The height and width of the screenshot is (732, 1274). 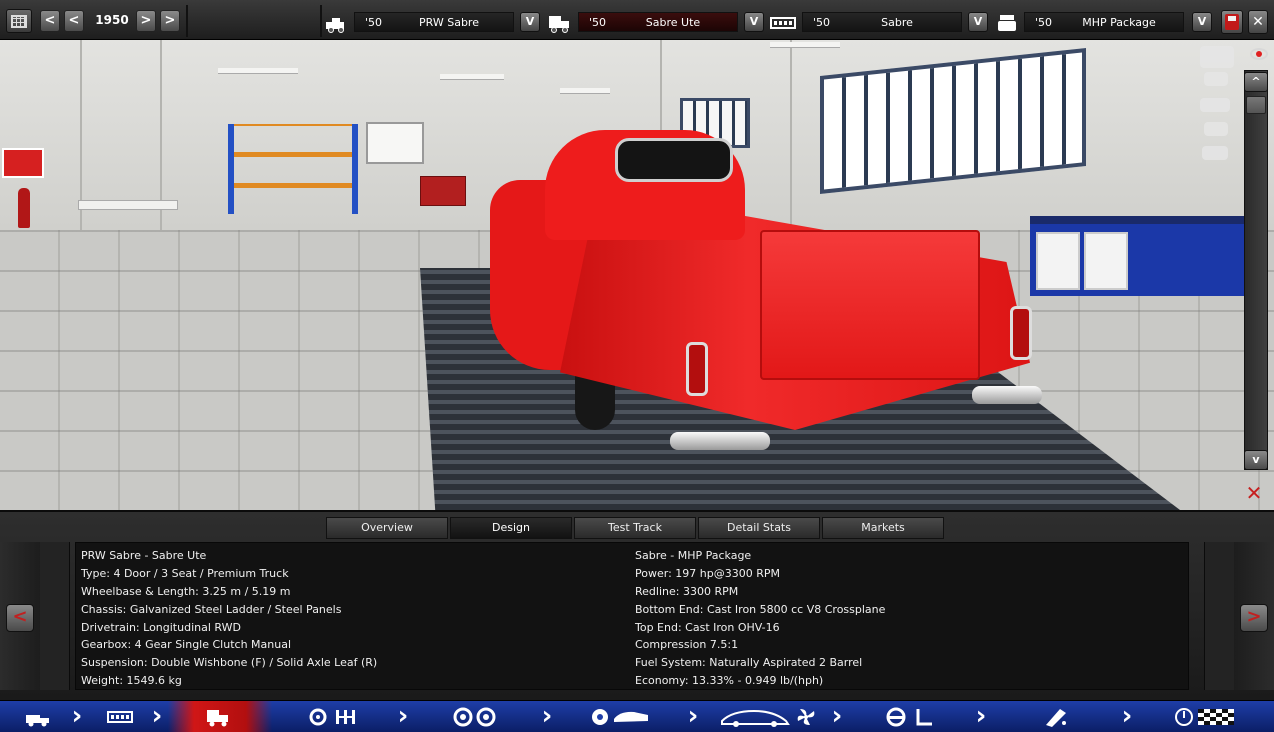 What do you see at coordinates (345, 716) in the screenshot?
I see `nav-drivetrain` at bounding box center [345, 716].